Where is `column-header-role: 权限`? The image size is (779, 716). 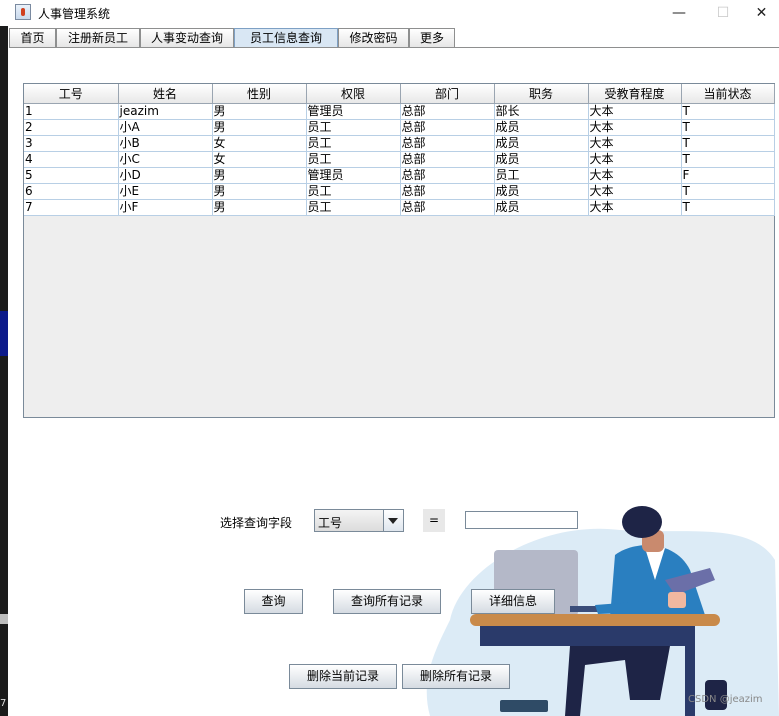 column-header-role: 权限 is located at coordinates (353, 94).